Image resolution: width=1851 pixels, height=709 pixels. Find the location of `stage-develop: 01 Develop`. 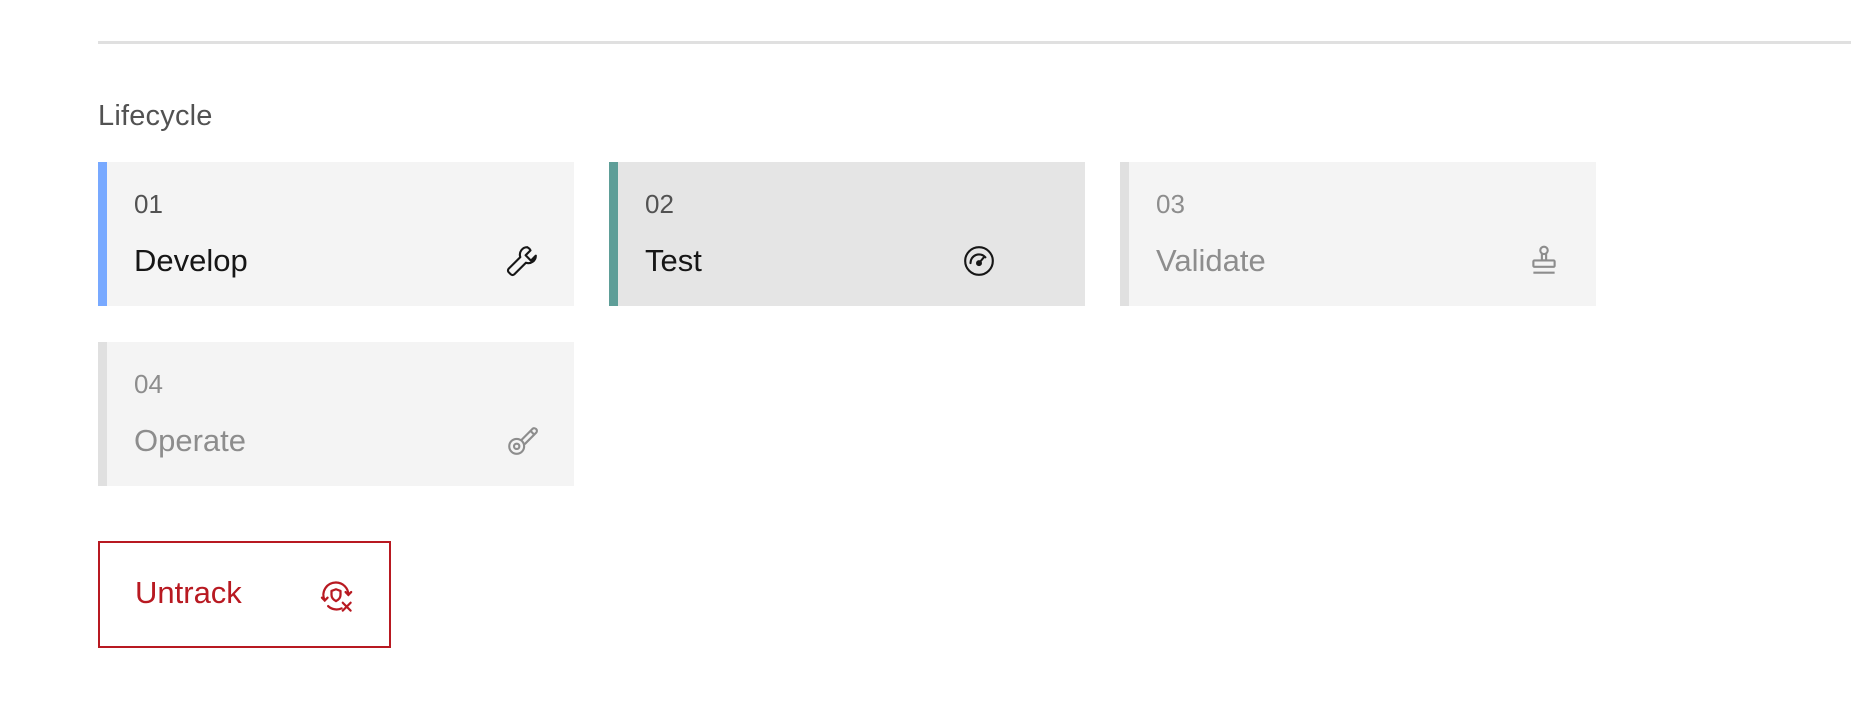

stage-develop: 01 Develop is located at coordinates (336, 234).